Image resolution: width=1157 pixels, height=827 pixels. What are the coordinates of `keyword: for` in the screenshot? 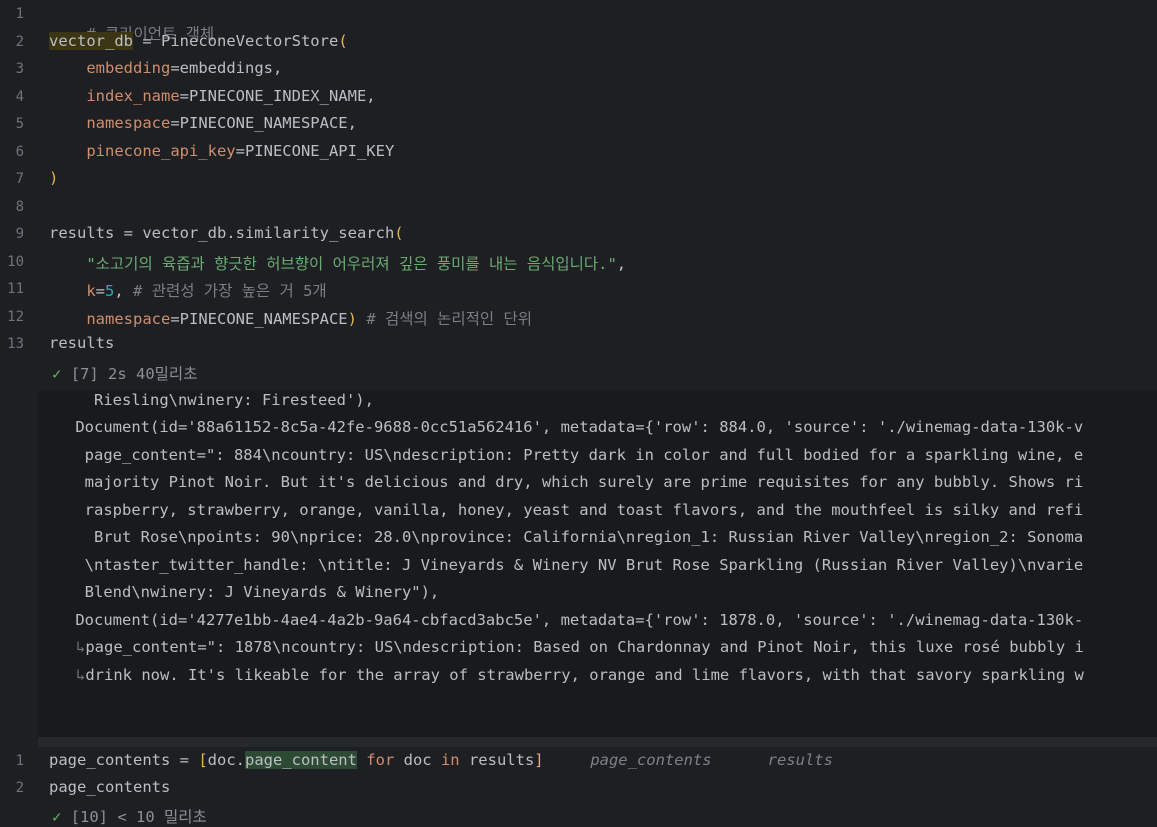 It's located at (380, 760).